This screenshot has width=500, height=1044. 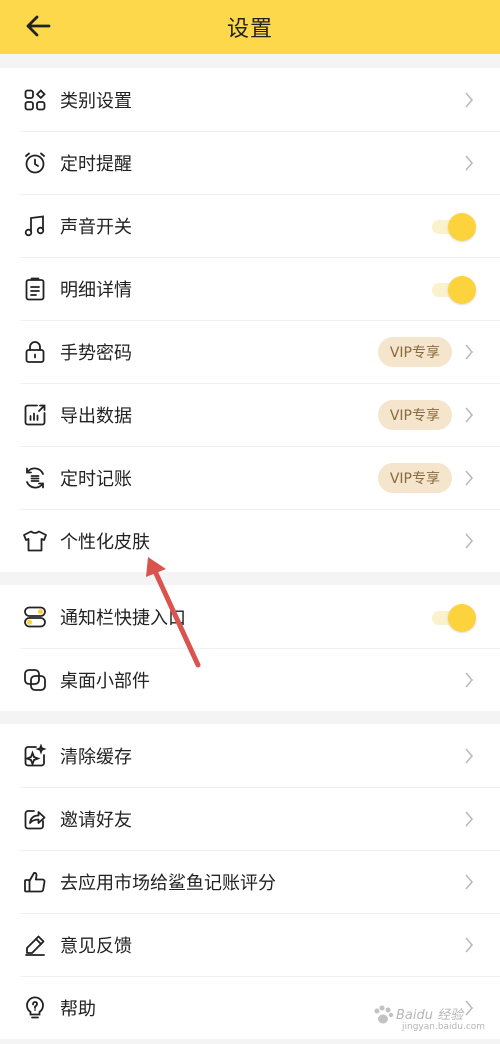 I want to click on grid-icon, so click(x=35, y=100).